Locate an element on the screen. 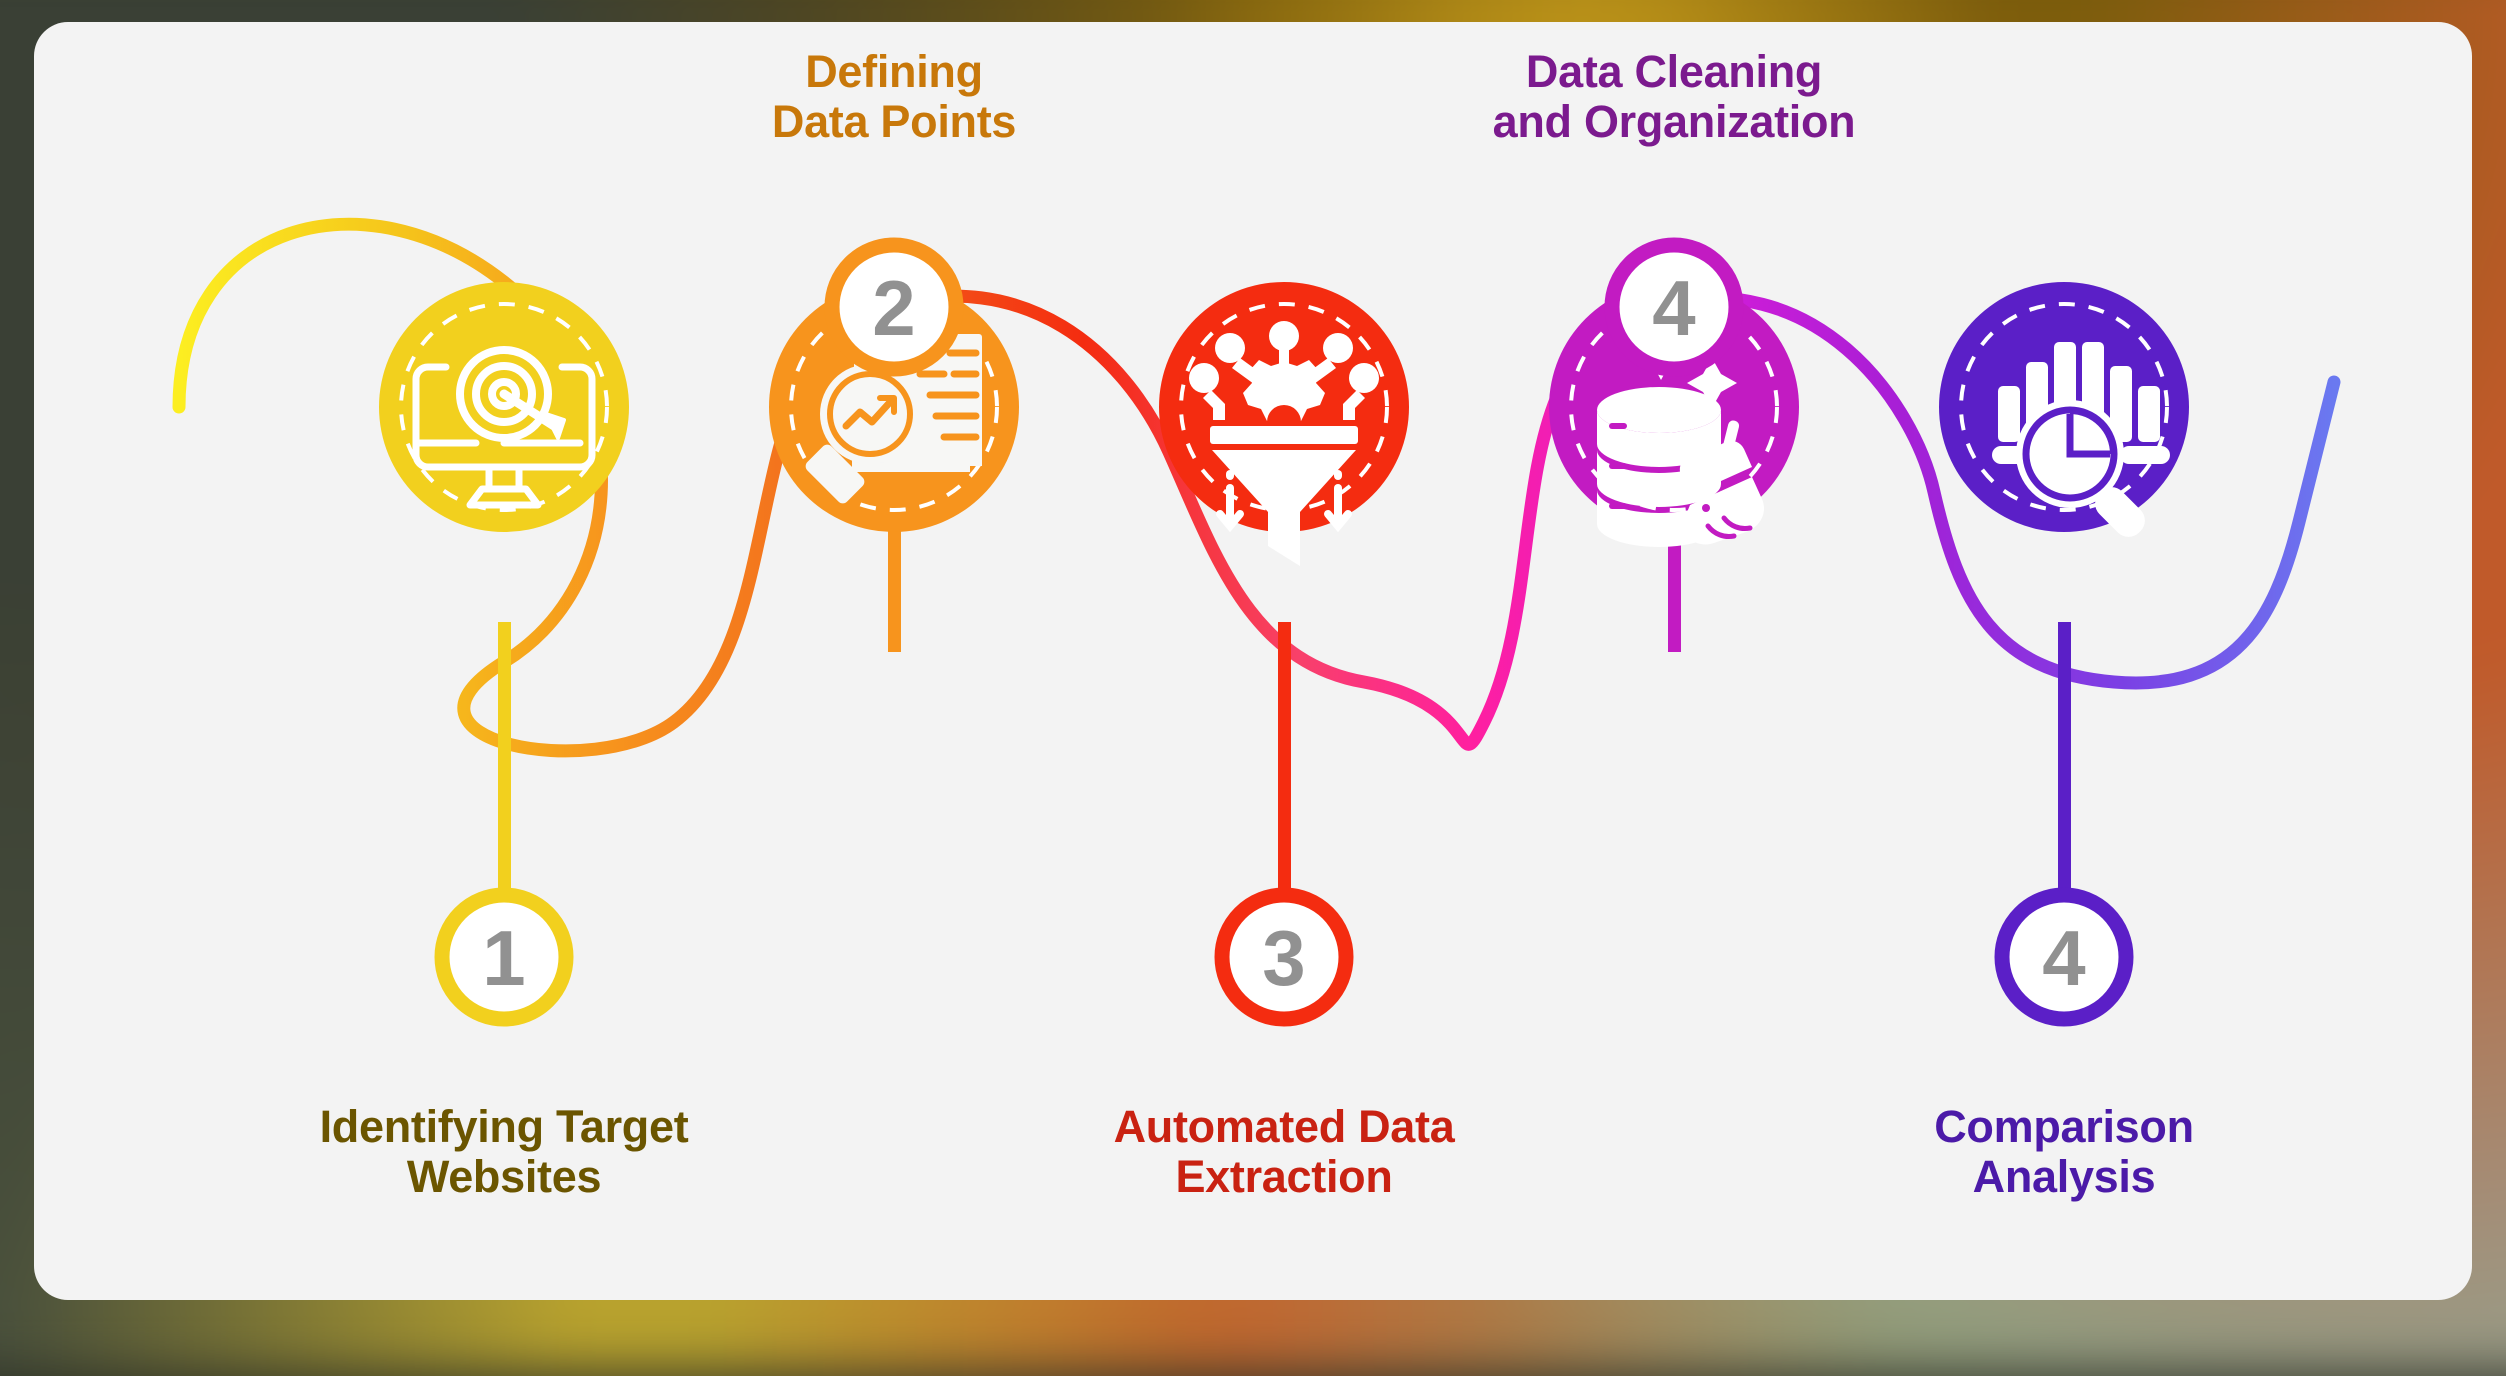  number-badge-4: 4 is located at coordinates (1674, 307).